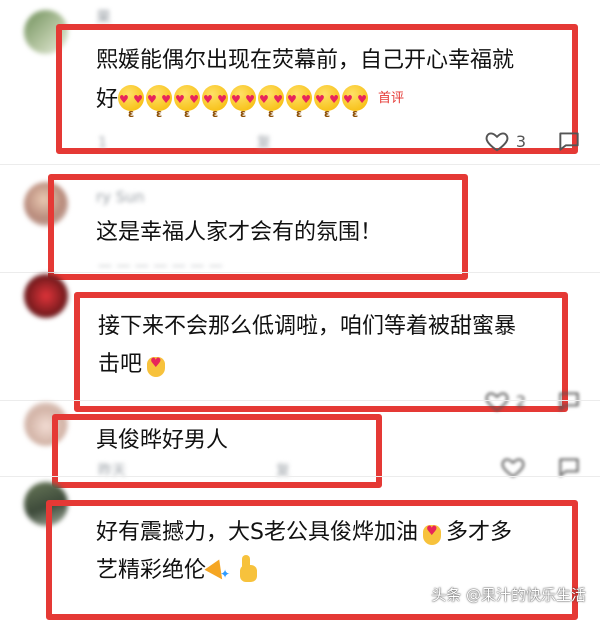 The image size is (600, 620). What do you see at coordinates (107, 99) in the screenshot?
I see `comment-text-line: 好` at bounding box center [107, 99].